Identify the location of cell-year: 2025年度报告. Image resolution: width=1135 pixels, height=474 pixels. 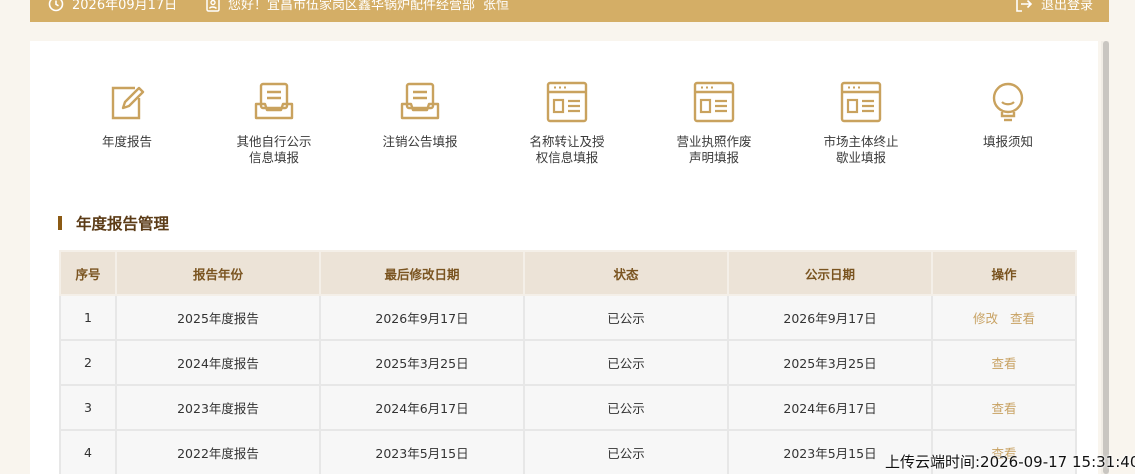
(218, 317).